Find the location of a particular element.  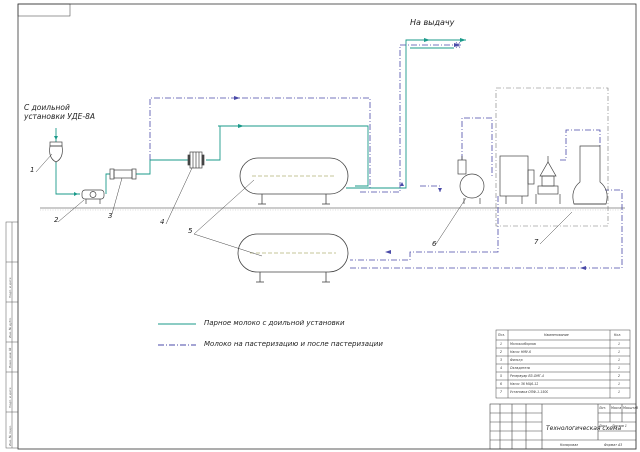

title-sheets: Листов 1 is located at coordinates (619, 426).